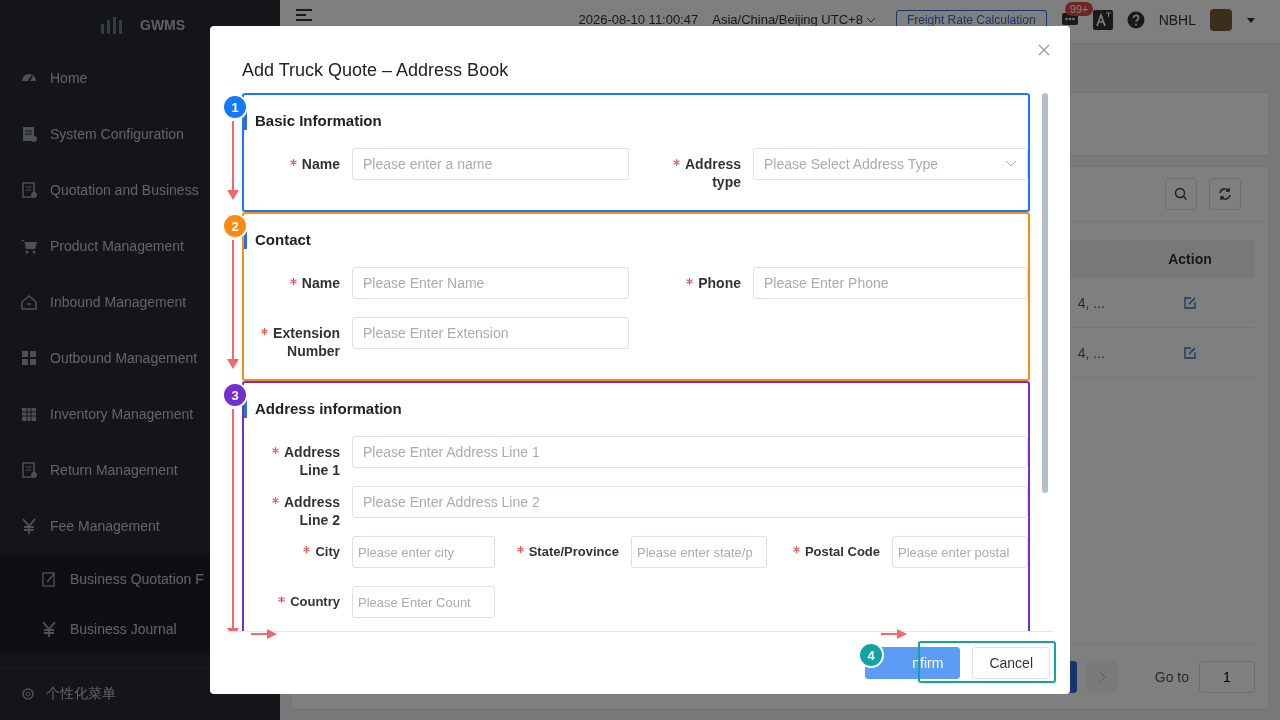 The image size is (1280, 720). I want to click on input-field: Please Enter Name, so click(490, 283).